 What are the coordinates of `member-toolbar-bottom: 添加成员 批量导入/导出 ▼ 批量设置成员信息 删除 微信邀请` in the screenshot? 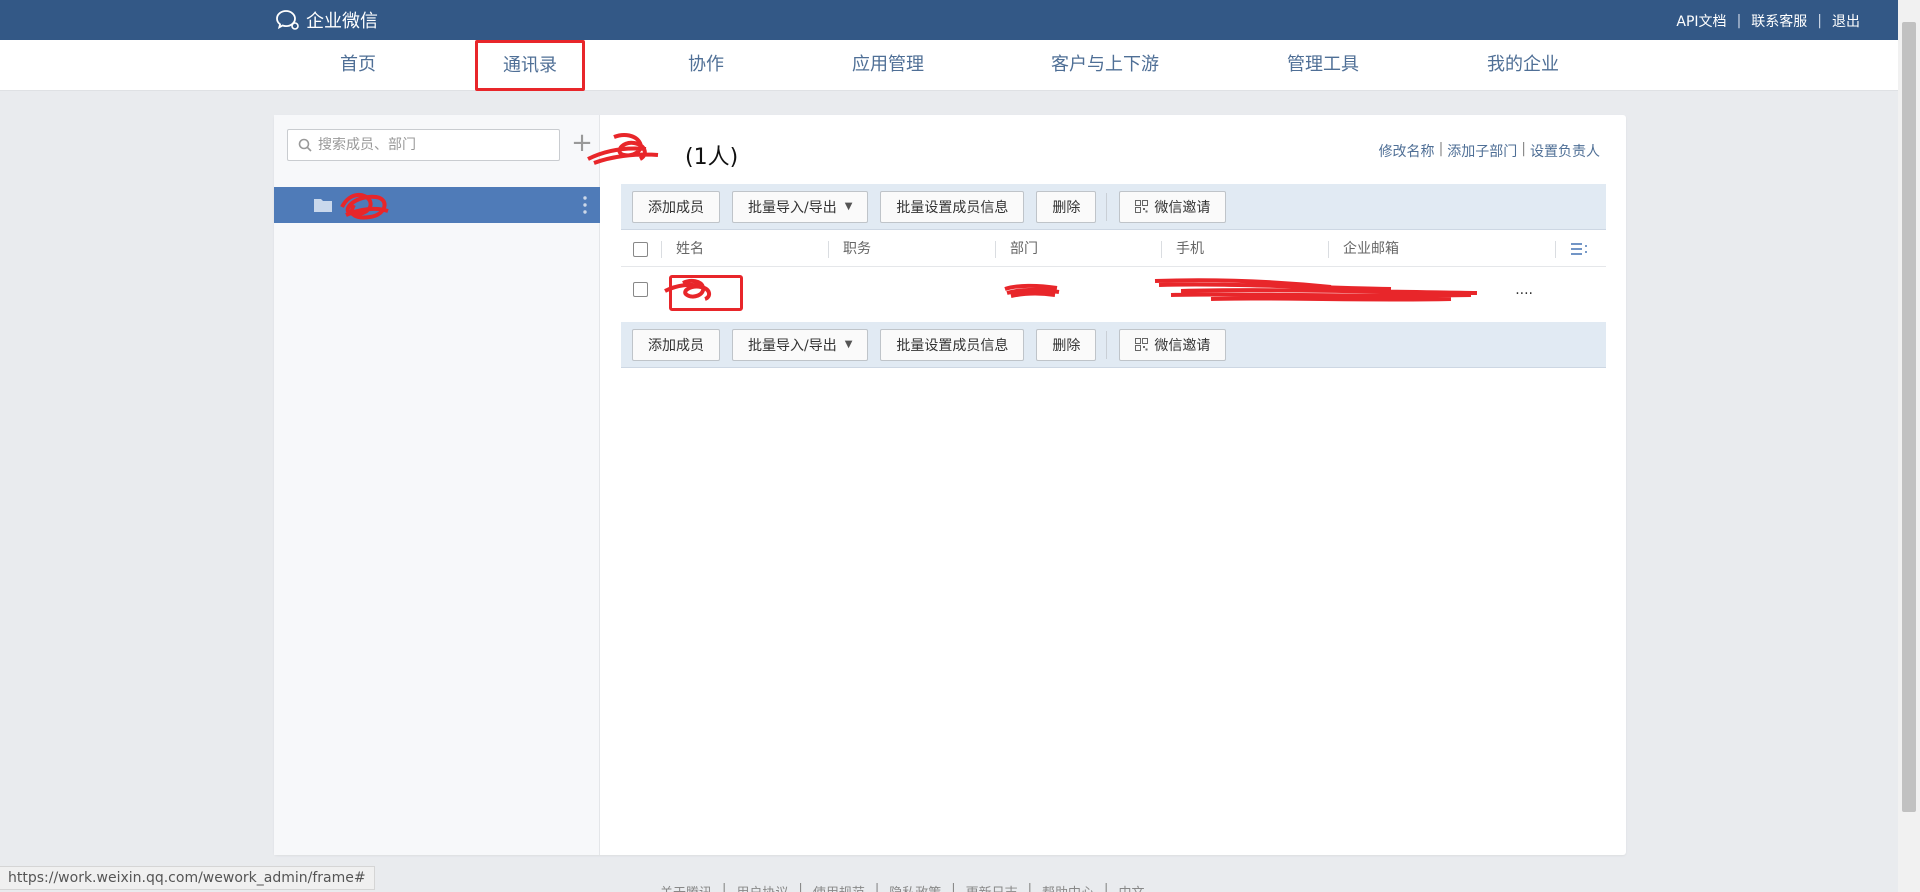 It's located at (1113, 345).